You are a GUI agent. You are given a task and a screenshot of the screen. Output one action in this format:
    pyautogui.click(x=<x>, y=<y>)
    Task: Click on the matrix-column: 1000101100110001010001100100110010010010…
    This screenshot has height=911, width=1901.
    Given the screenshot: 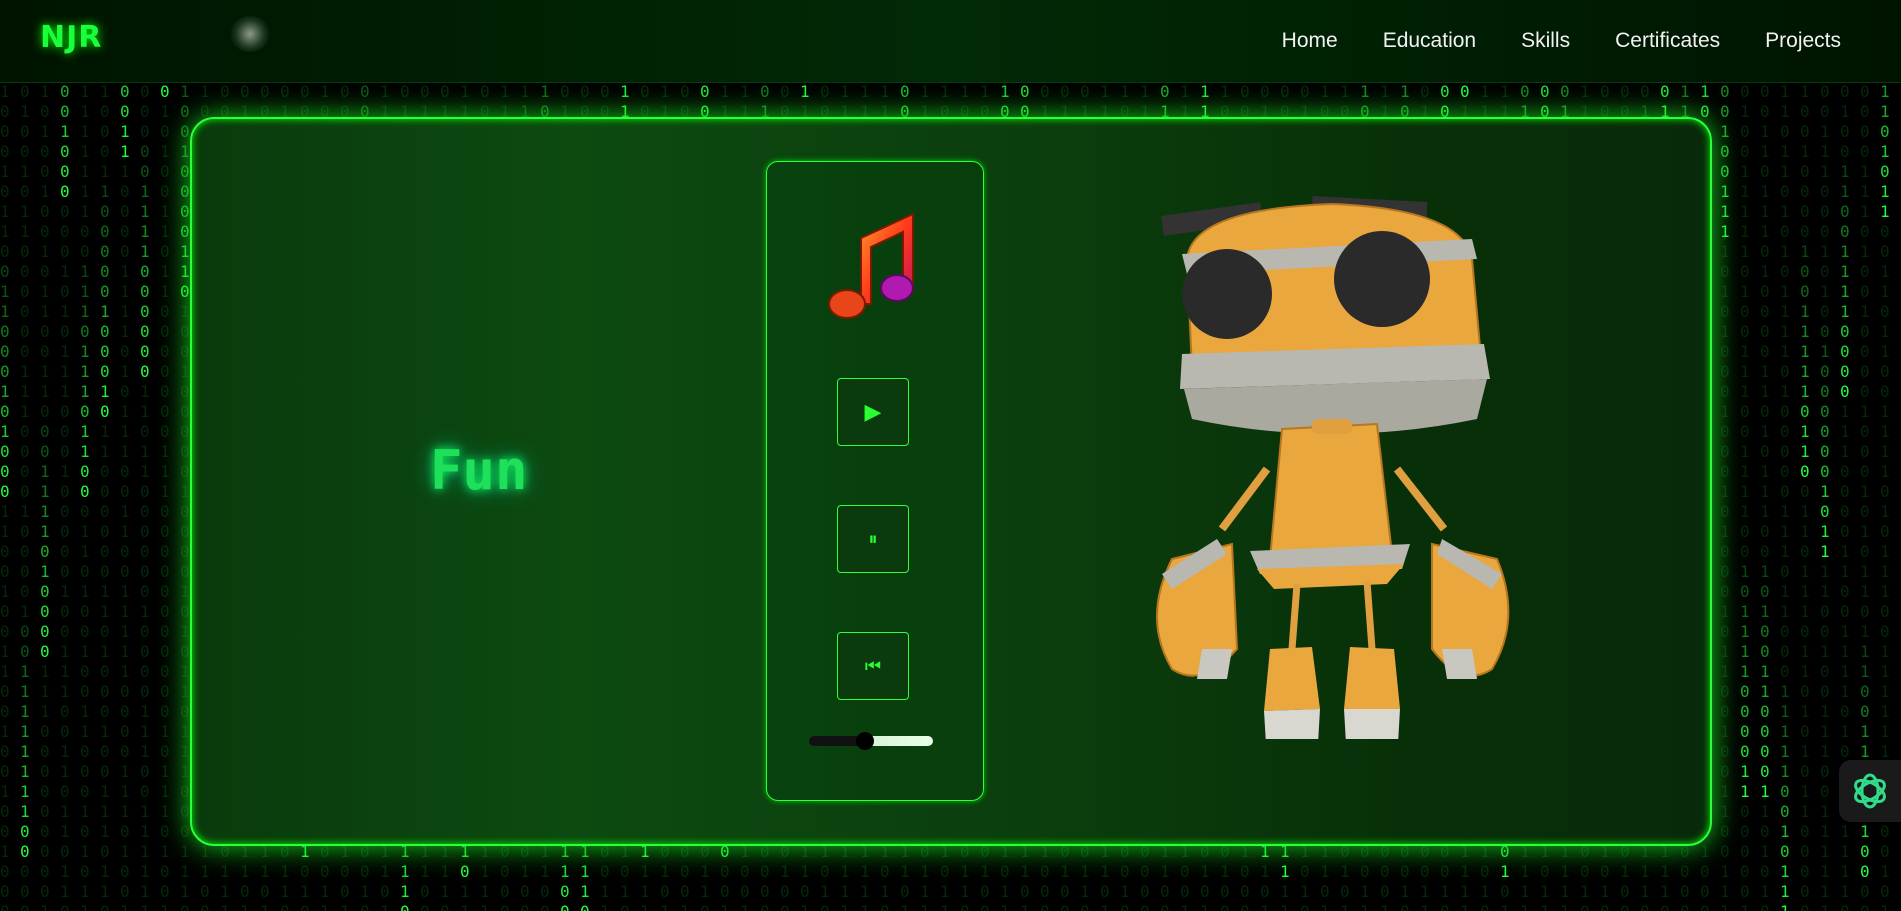 What is the action you would take?
    pyautogui.click(x=5, y=496)
    